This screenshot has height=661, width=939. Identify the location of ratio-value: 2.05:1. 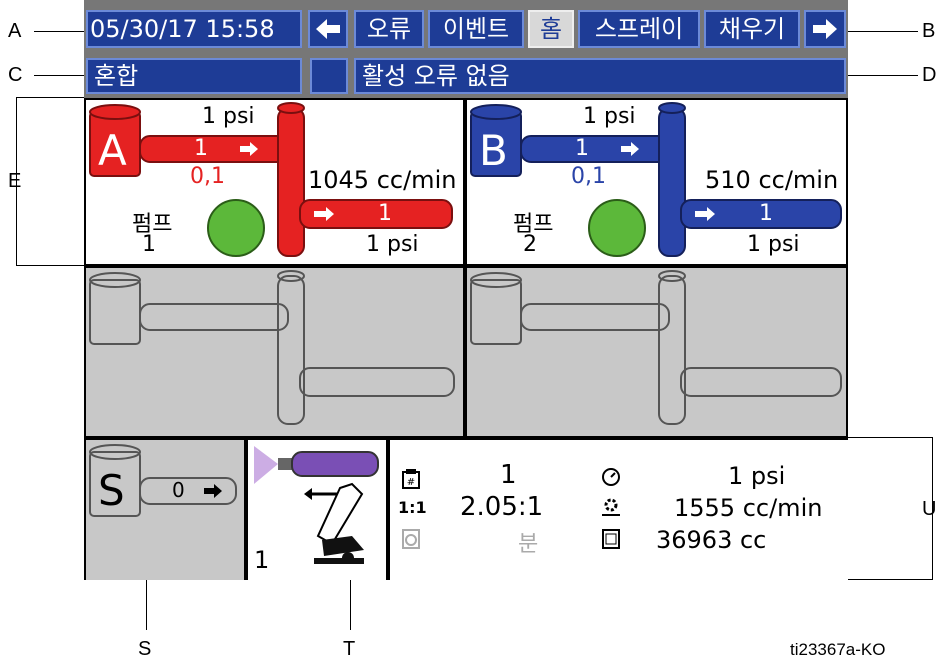
(502, 507).